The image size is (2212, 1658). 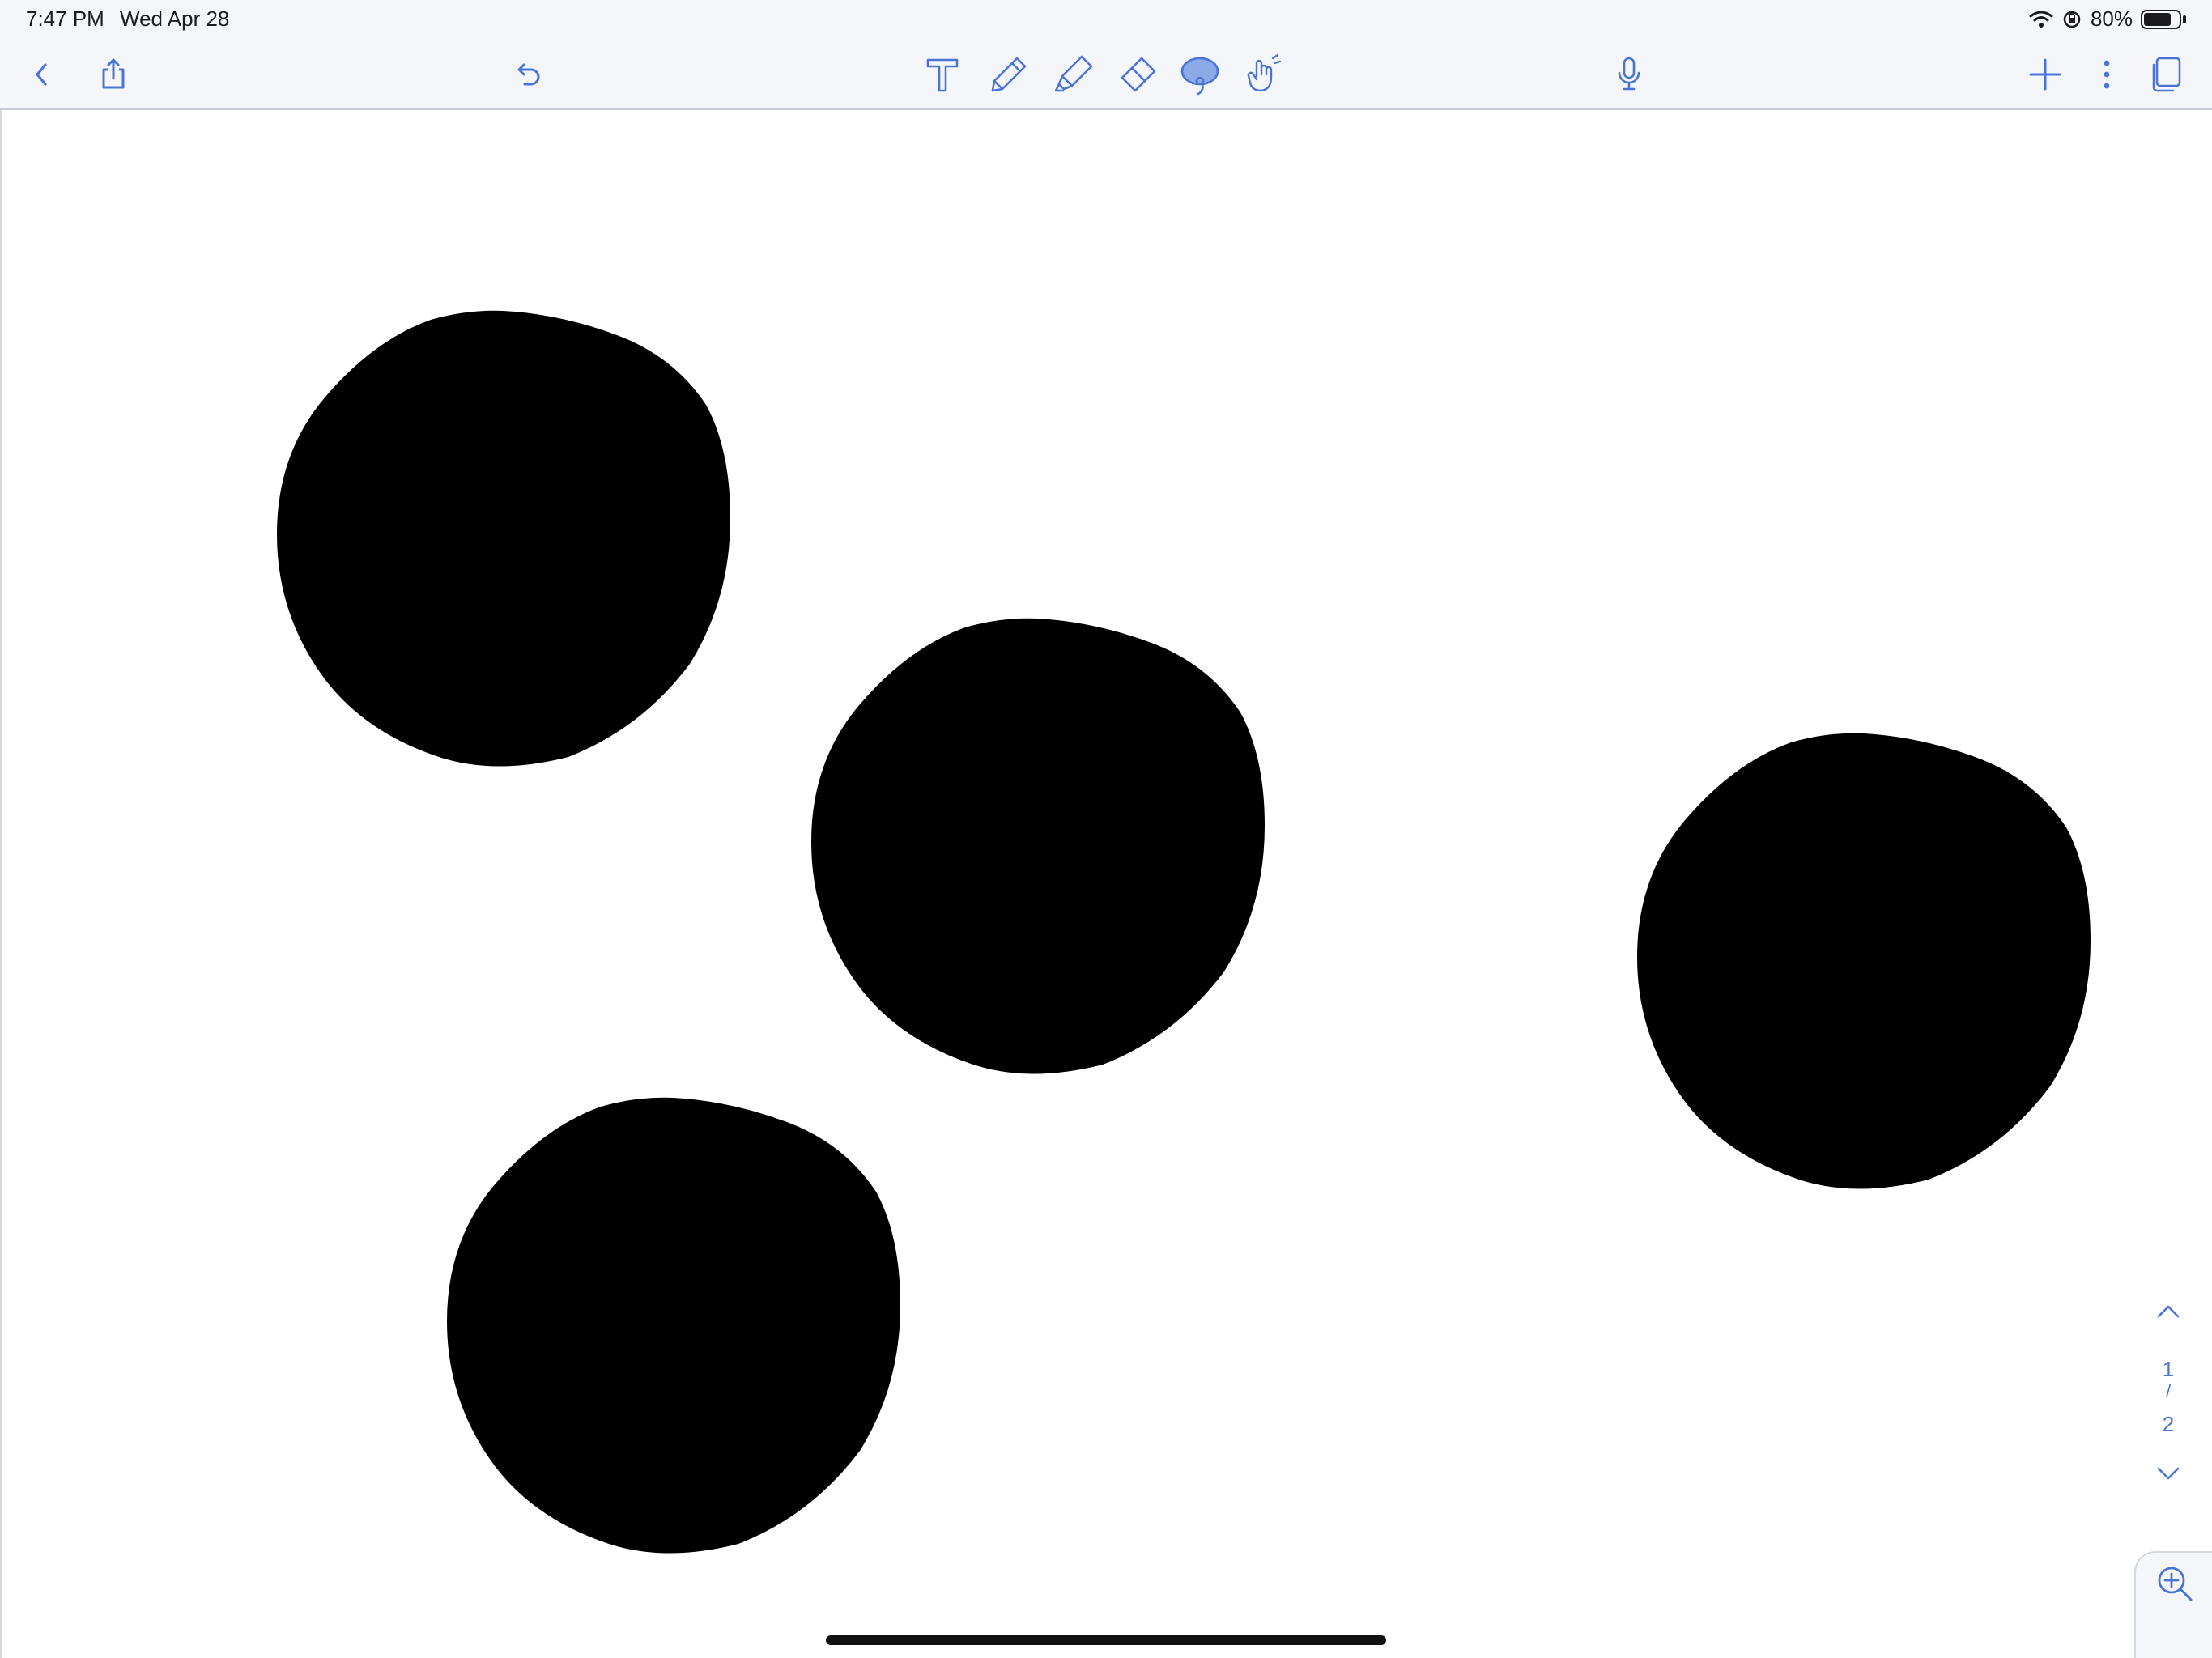 I want to click on hand-tool-icon, so click(x=1264, y=72).